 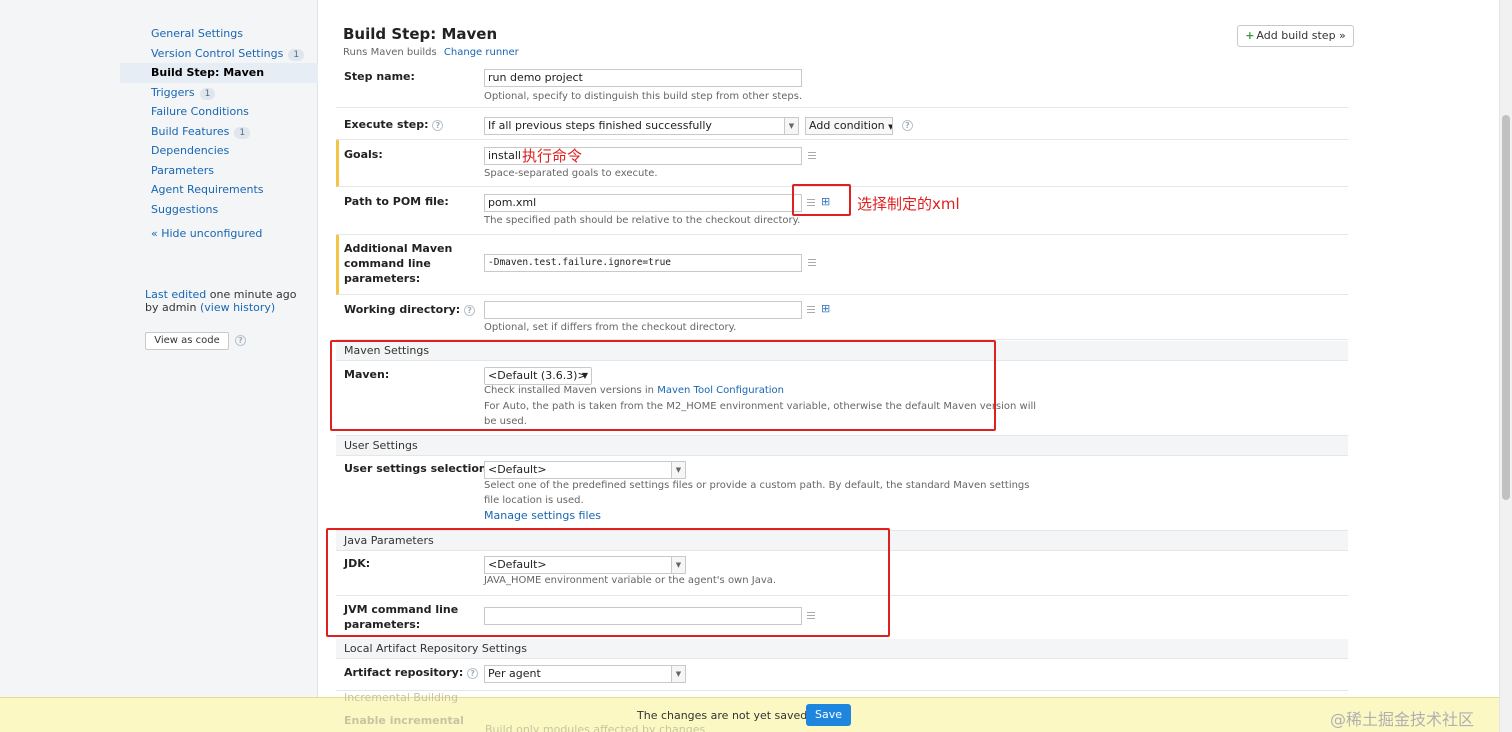 I want to click on sidebar-item-agent-requirements: Agent Requirements, so click(x=219, y=190).